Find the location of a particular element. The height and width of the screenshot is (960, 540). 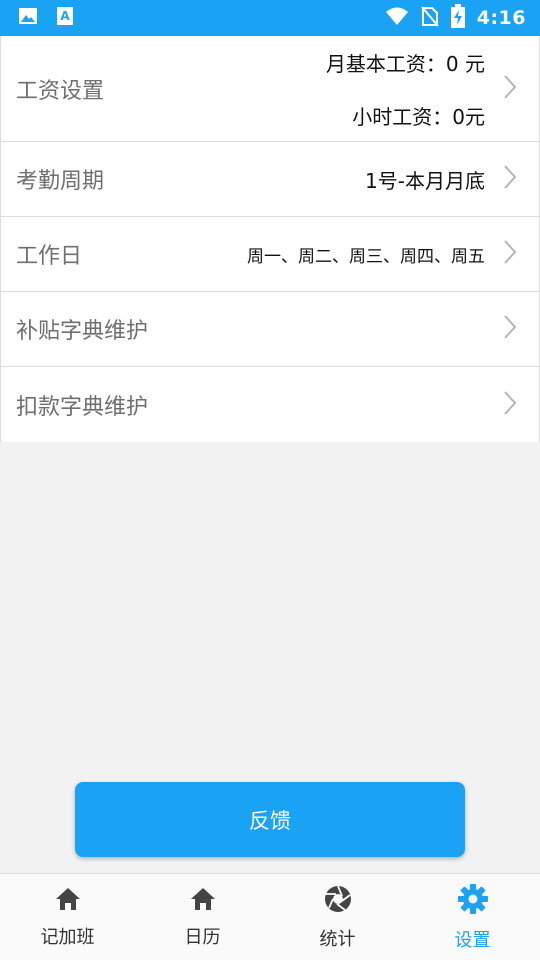

workdays-label: 工作日 is located at coordinates (49, 256).